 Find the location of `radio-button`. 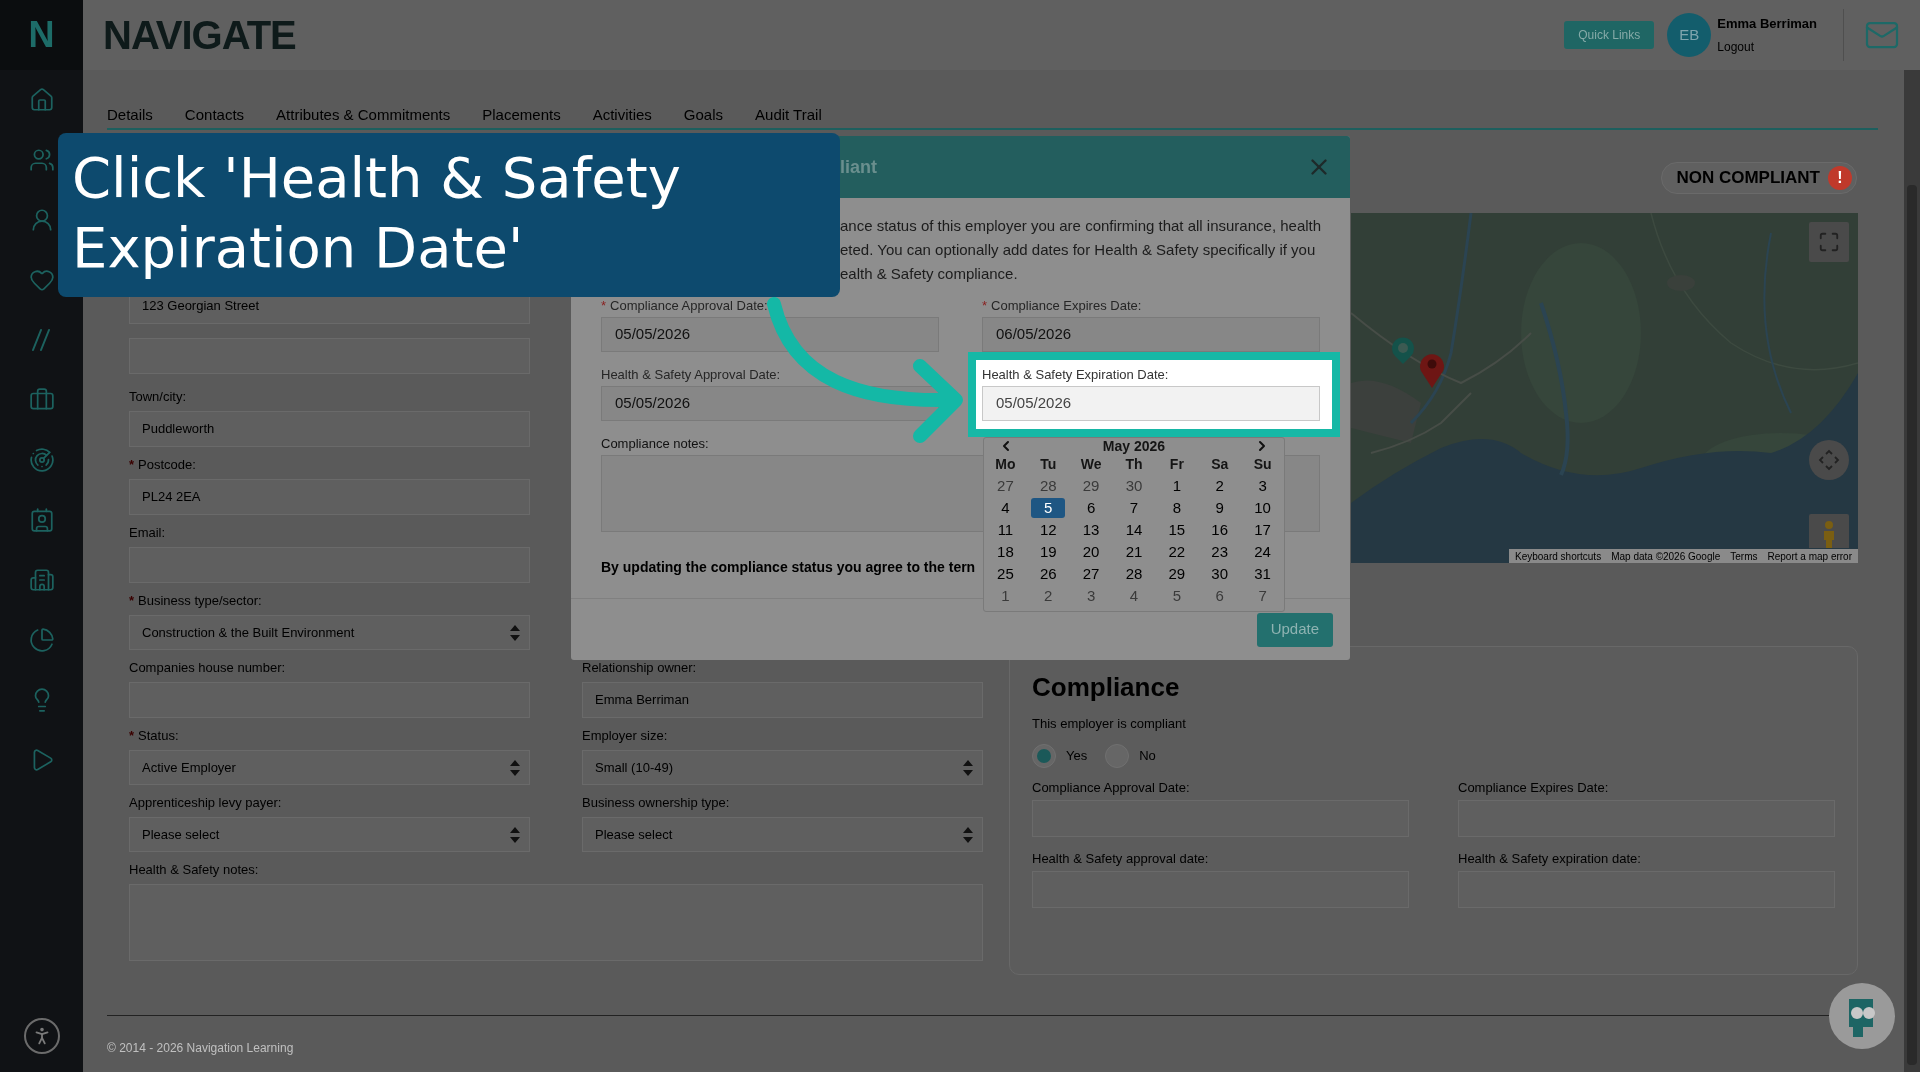

radio-button is located at coordinates (1044, 755).